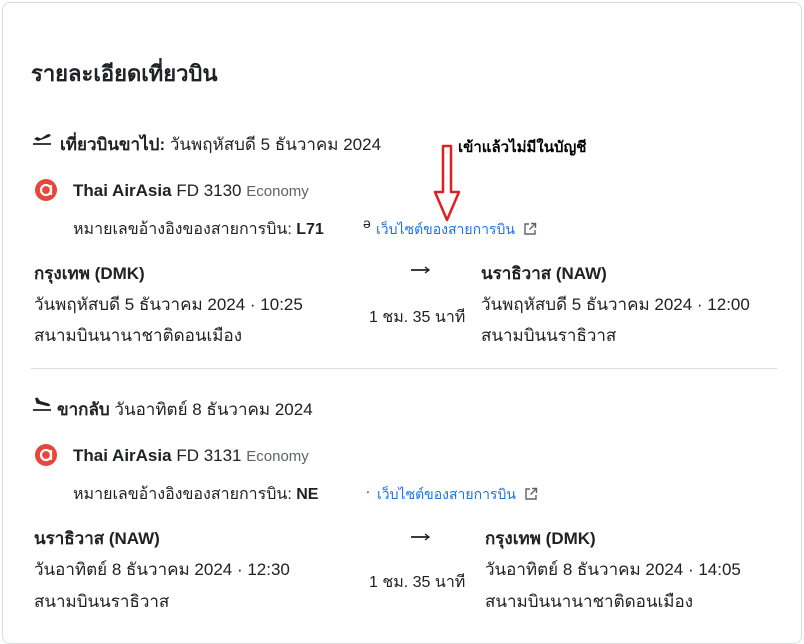  Describe the element at coordinates (97, 538) in the screenshot. I see `return-departure-airport: นราธิวาส (NAW)` at that location.